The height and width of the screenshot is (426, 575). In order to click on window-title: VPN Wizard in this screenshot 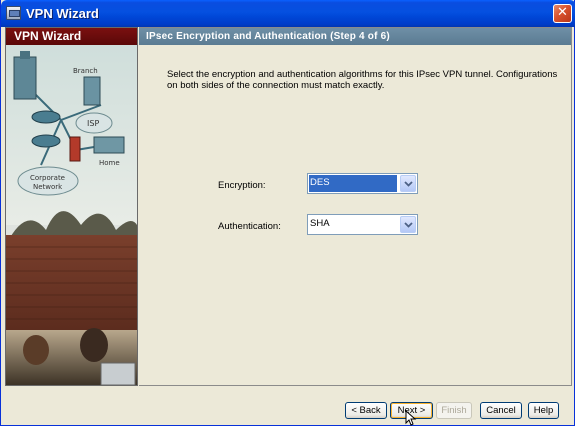, I will do `click(62, 13)`.